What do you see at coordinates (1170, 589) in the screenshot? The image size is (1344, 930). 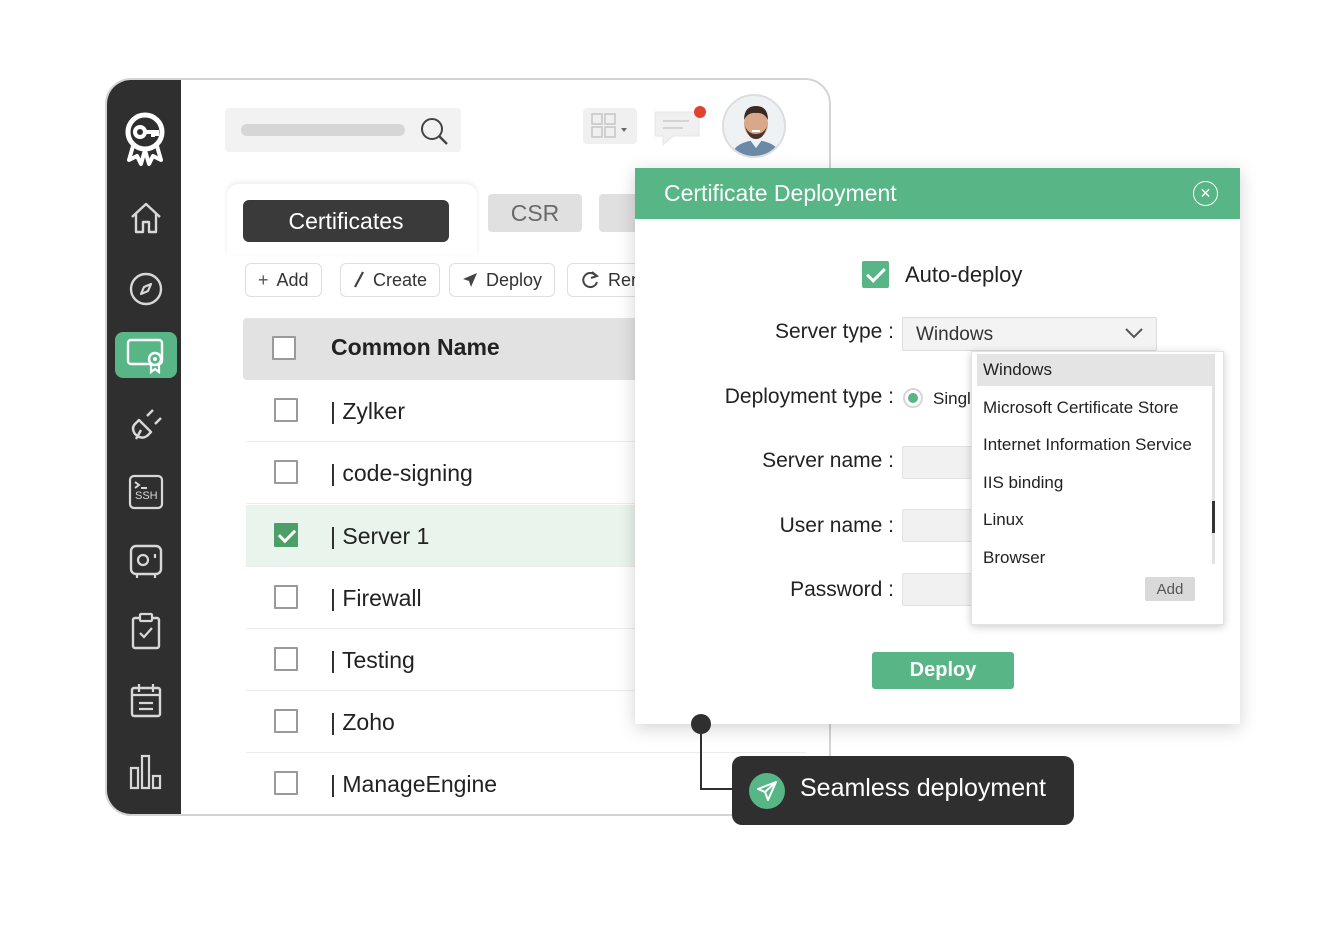 I see `dropdown-add-button: Add` at bounding box center [1170, 589].